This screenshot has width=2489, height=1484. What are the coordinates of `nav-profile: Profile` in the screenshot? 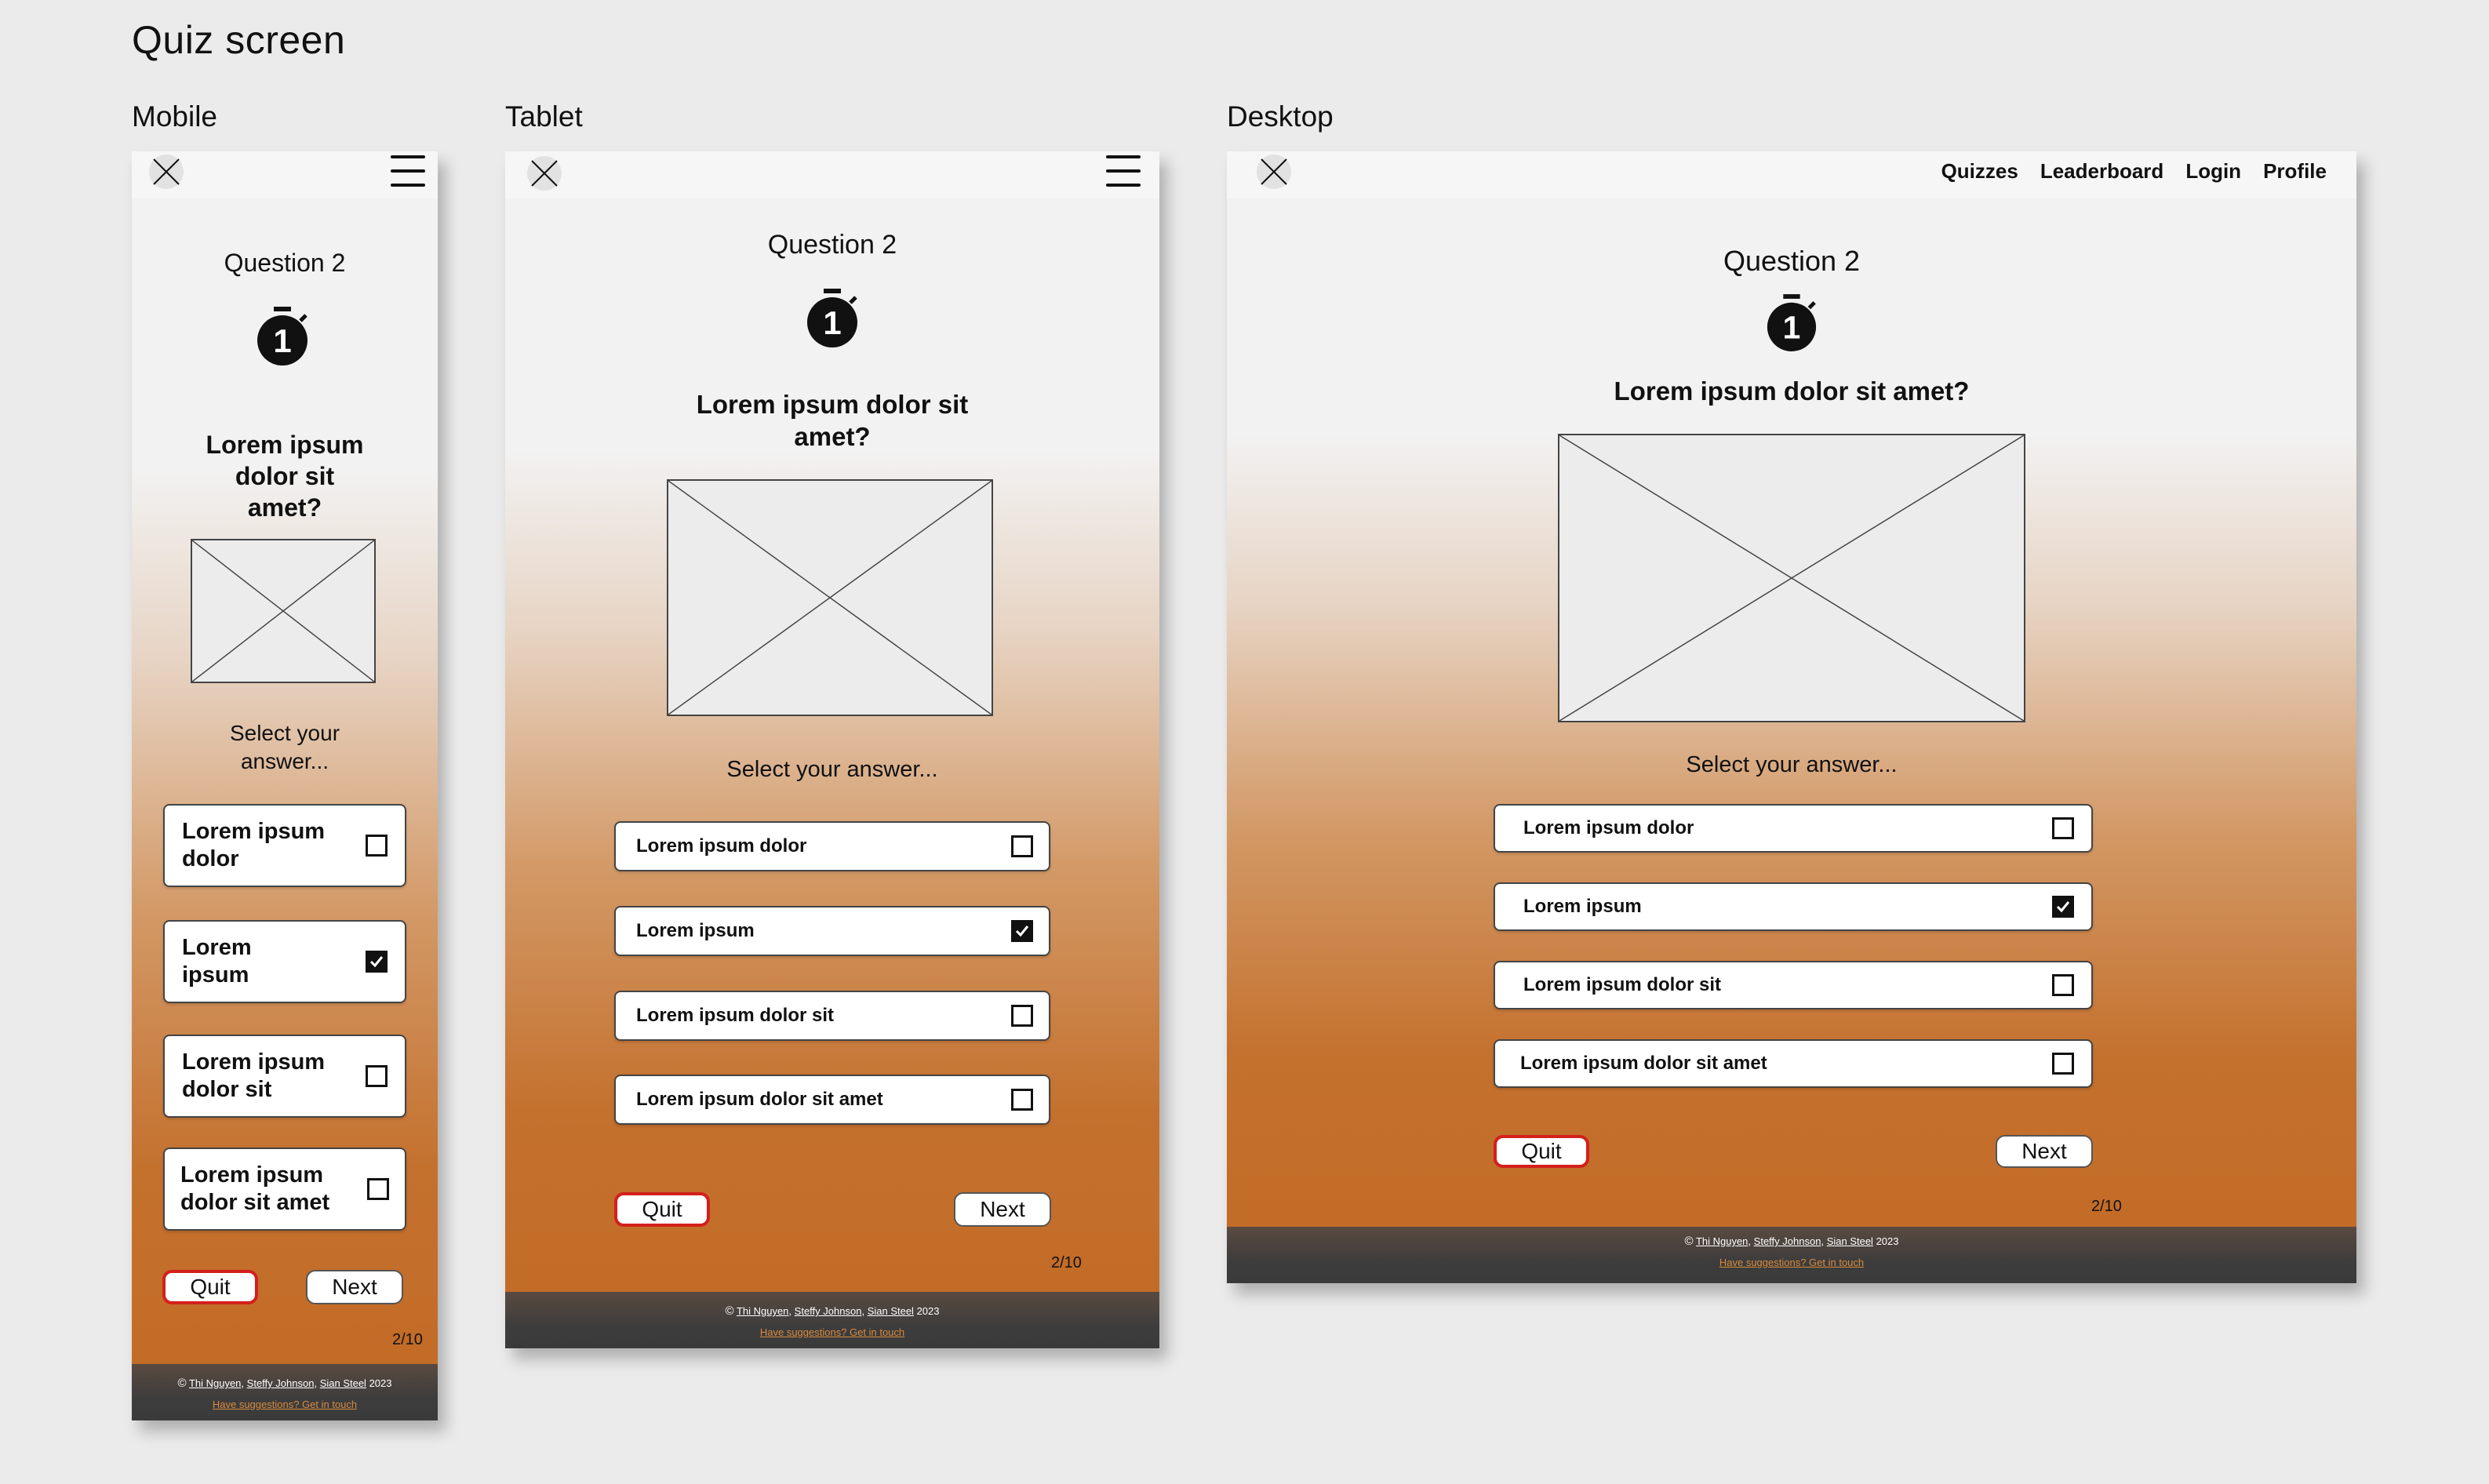 It's located at (2295, 171).